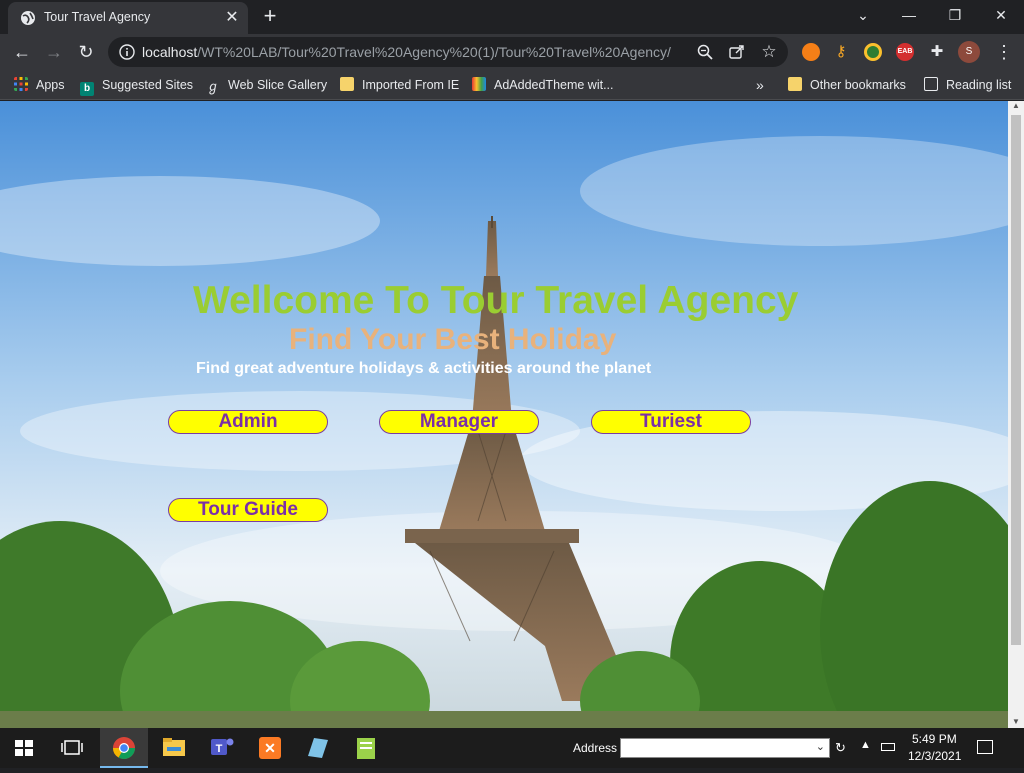 The image size is (1024, 773). Describe the element at coordinates (479, 84) in the screenshot. I see `theme-icon` at that location.